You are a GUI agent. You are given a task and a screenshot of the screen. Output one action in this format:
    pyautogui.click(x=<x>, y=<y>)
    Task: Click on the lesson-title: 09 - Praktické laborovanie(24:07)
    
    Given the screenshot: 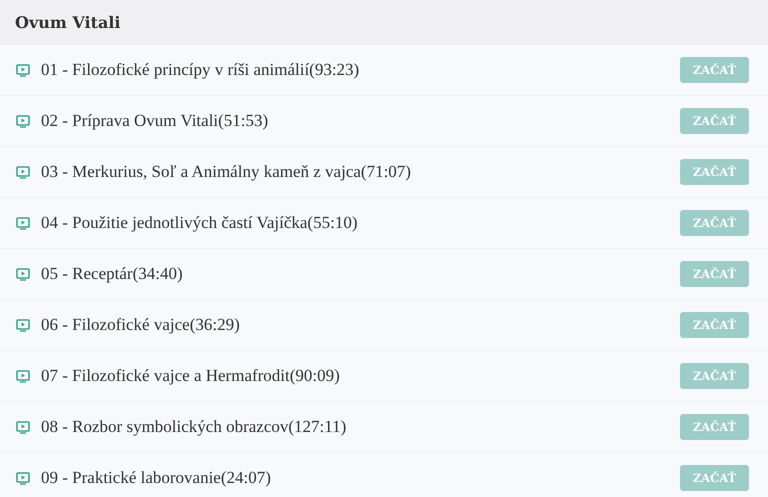 What is the action you would take?
    pyautogui.click(x=360, y=478)
    